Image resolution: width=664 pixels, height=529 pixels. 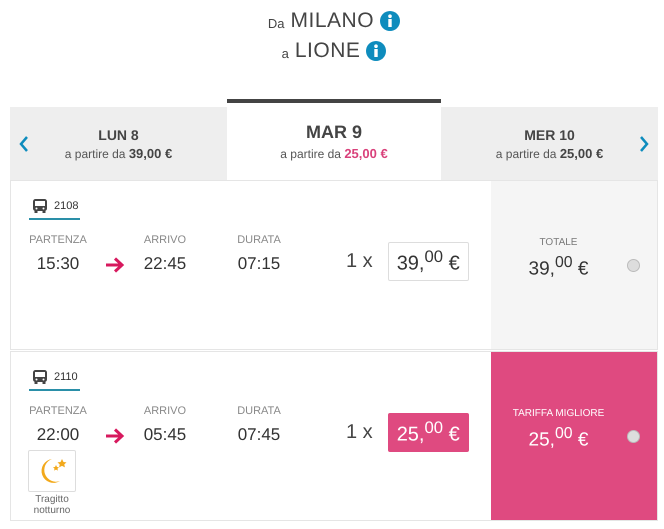 I want to click on fare-price: 39,$^{00}$ €, so click(x=428, y=261).